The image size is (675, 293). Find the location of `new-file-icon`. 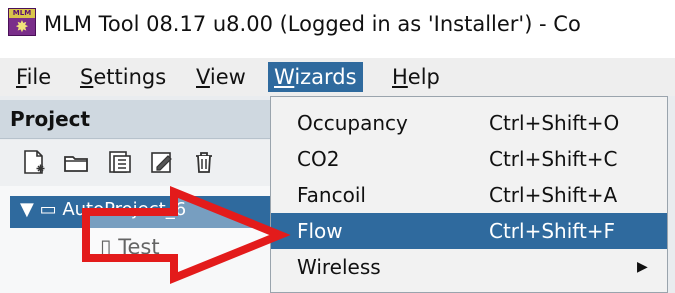

new-file-icon is located at coordinates (34, 162).